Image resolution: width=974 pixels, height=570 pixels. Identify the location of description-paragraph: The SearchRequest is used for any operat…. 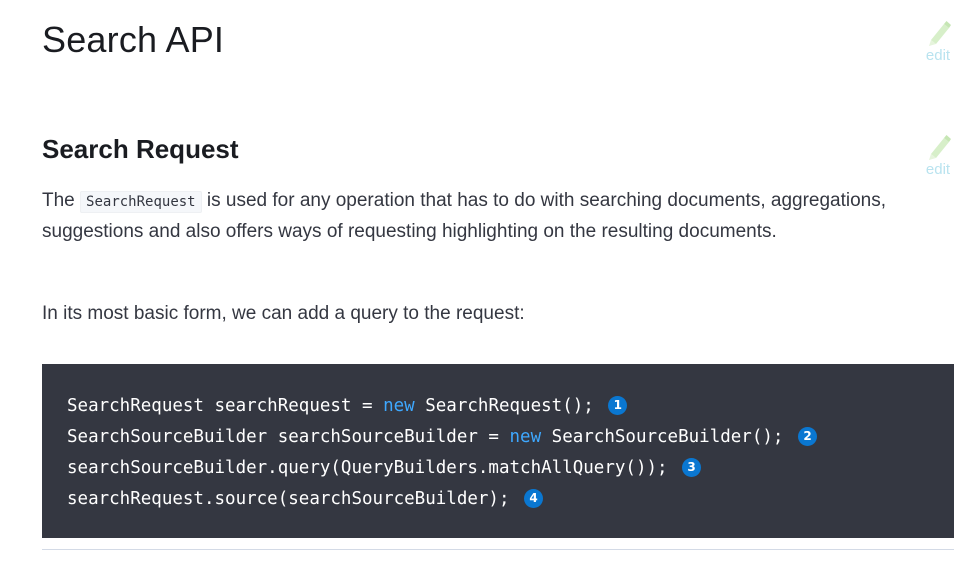
(477, 216).